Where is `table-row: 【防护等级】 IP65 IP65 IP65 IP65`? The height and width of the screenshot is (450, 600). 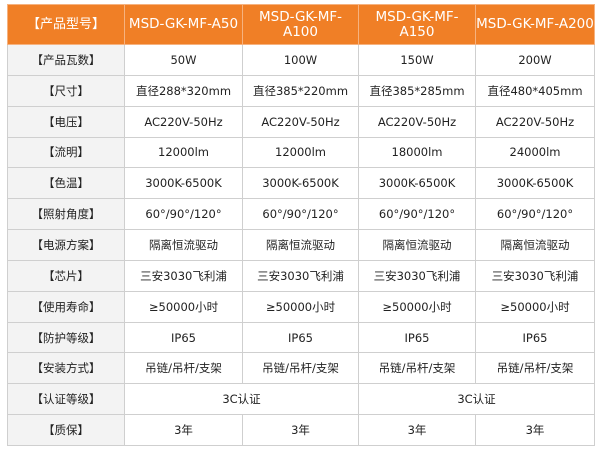 table-row: 【防护等级】 IP65 IP65 IP65 IP65 is located at coordinates (301, 337).